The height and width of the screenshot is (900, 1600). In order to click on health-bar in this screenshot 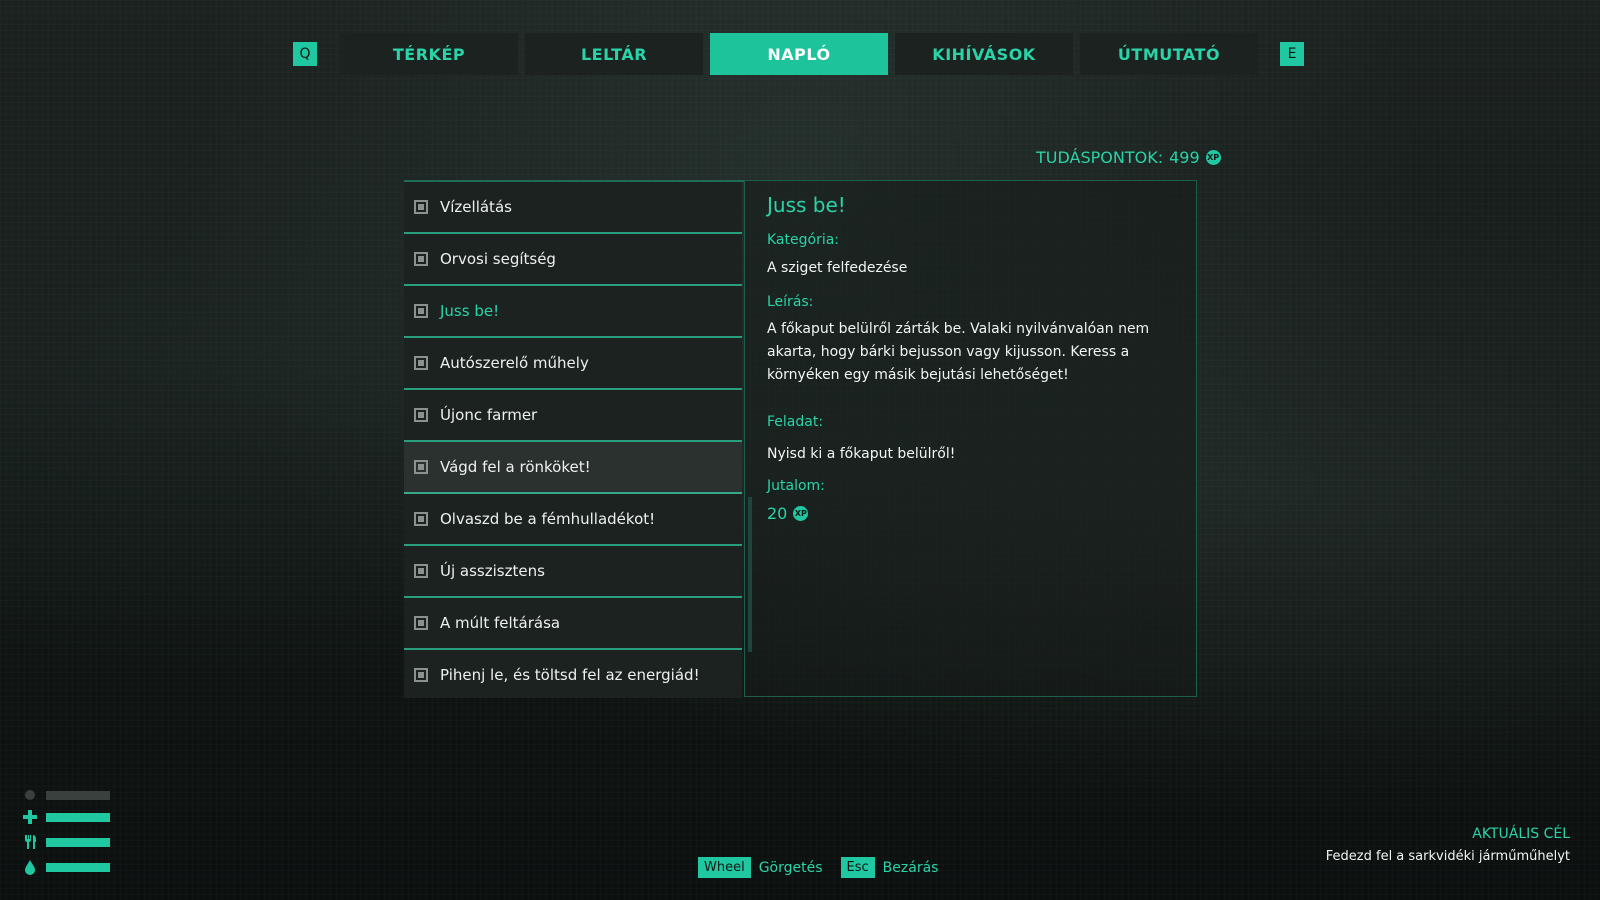, I will do `click(78, 817)`.